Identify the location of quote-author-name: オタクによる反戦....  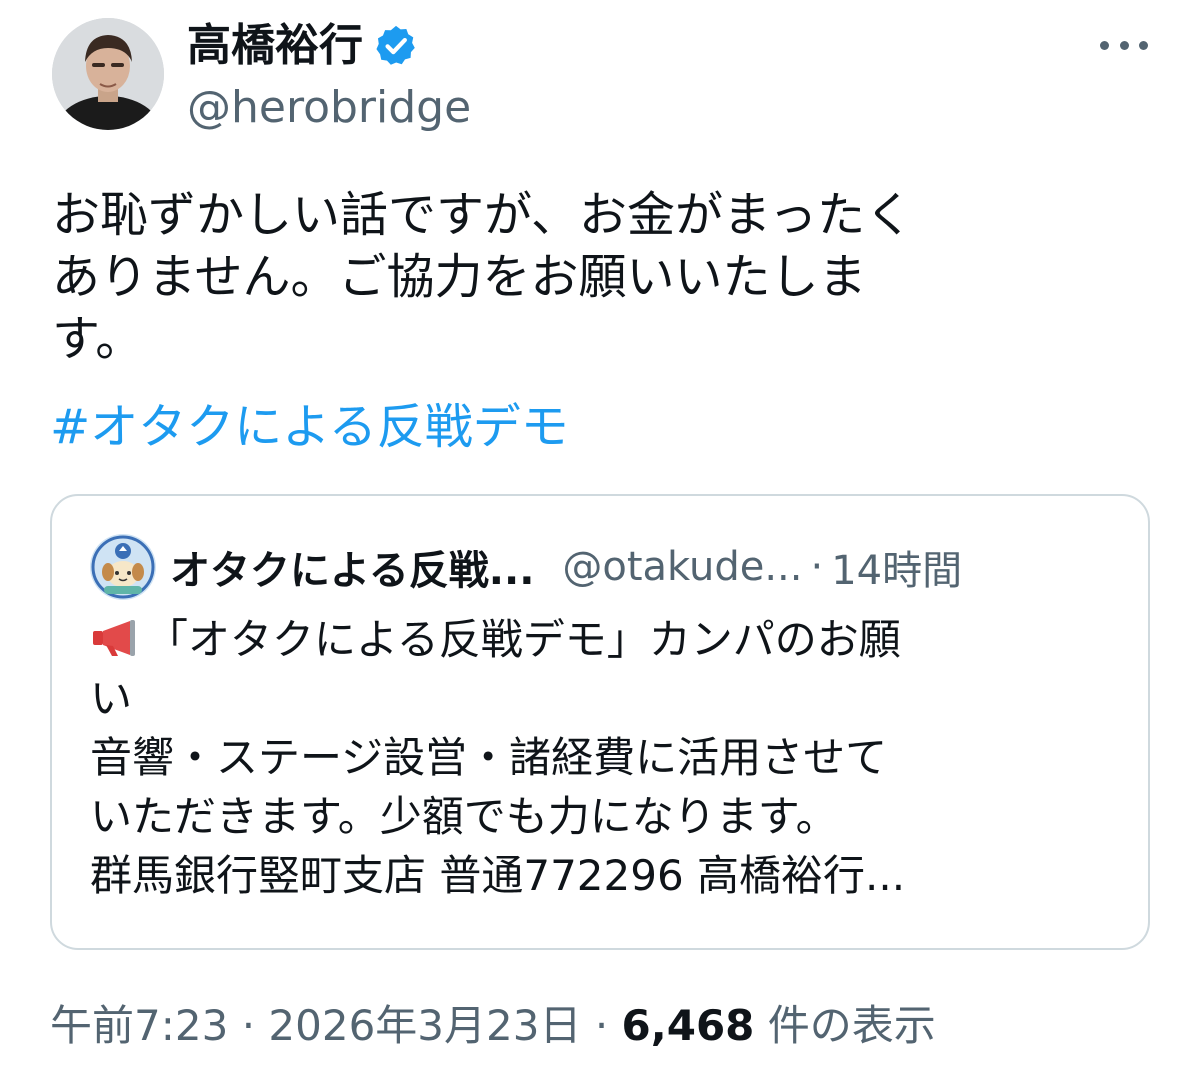
(352, 567).